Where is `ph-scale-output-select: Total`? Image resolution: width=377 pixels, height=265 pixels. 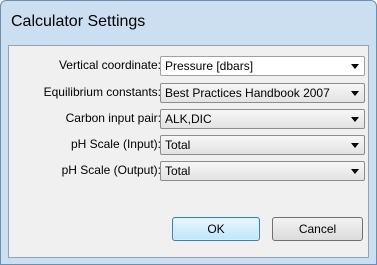 ph-scale-output-select: Total is located at coordinates (262, 171).